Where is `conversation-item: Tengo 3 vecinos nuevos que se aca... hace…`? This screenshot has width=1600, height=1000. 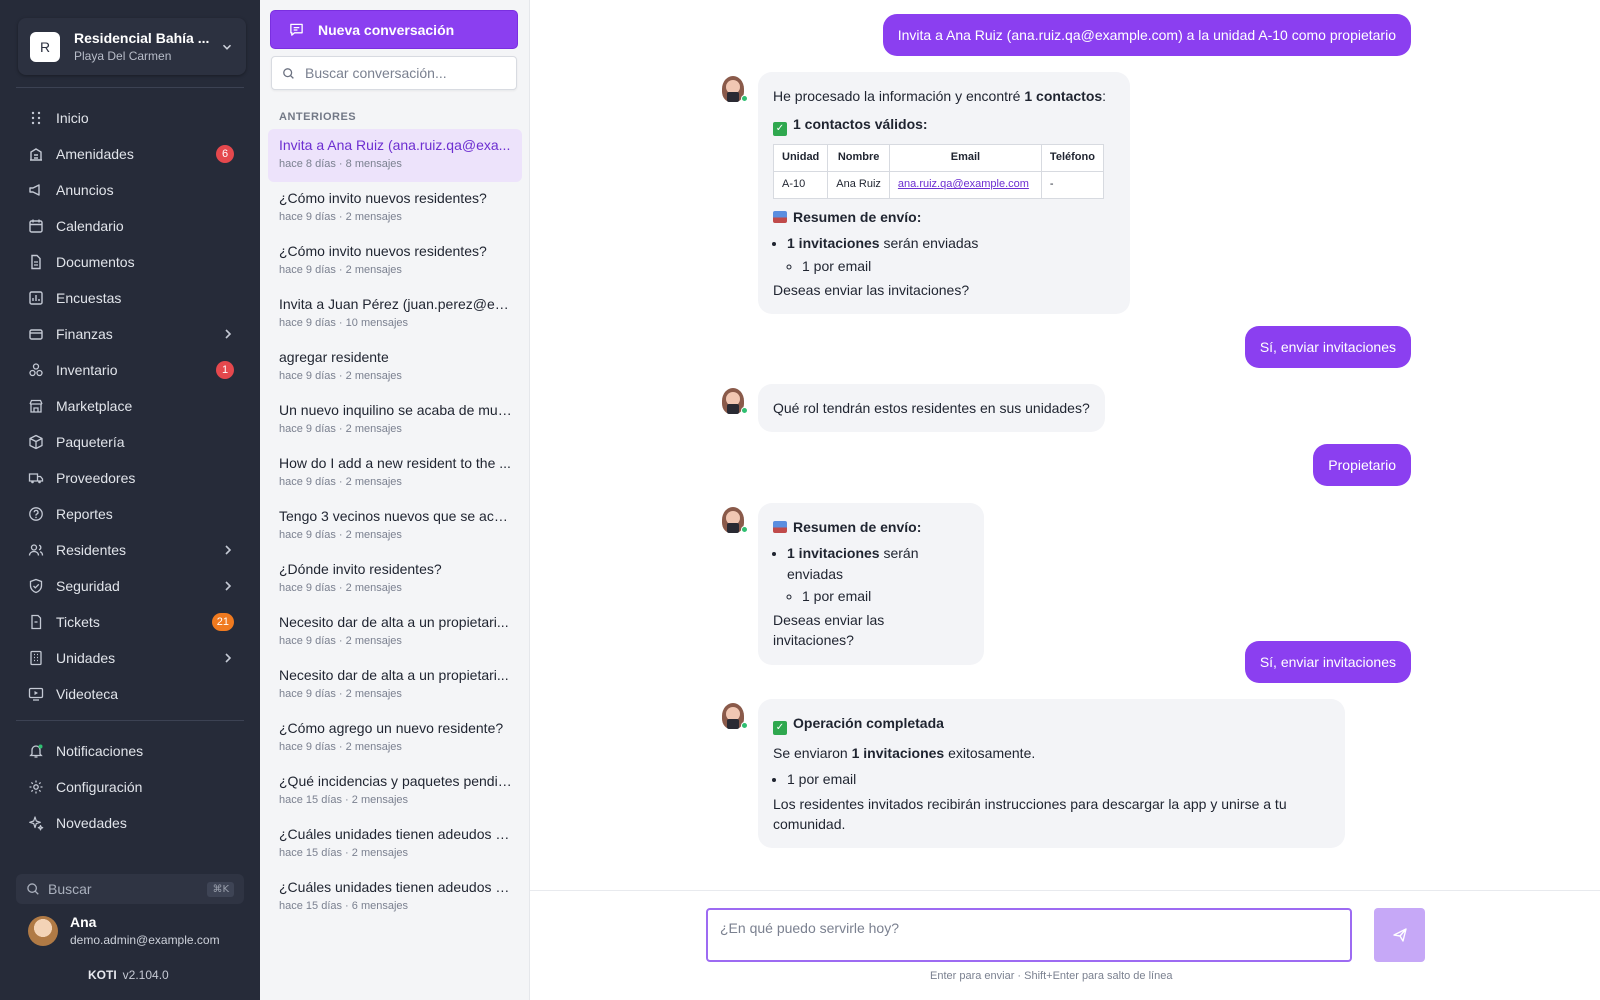 conversation-item: Tengo 3 vecinos nuevos que se aca... hace… is located at coordinates (395, 526).